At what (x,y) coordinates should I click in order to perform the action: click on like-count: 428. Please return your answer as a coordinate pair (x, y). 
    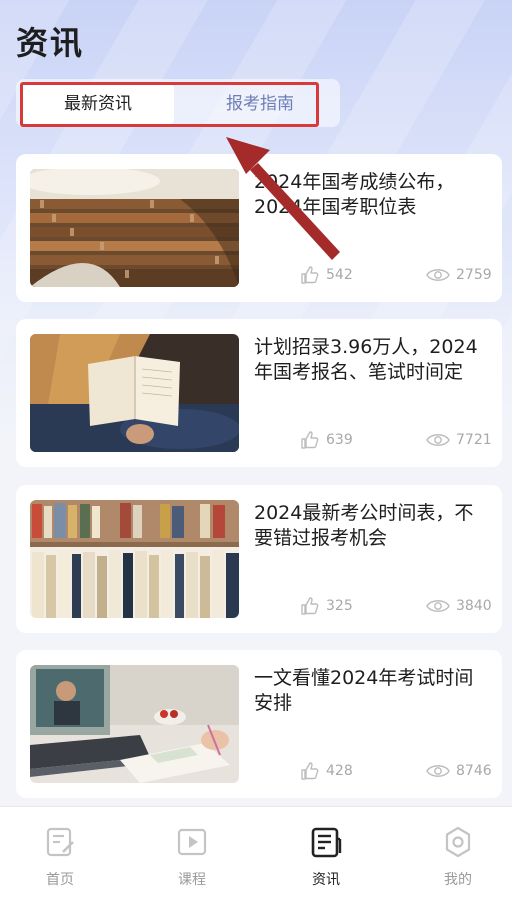
    Looking at the image, I should click on (326, 771).